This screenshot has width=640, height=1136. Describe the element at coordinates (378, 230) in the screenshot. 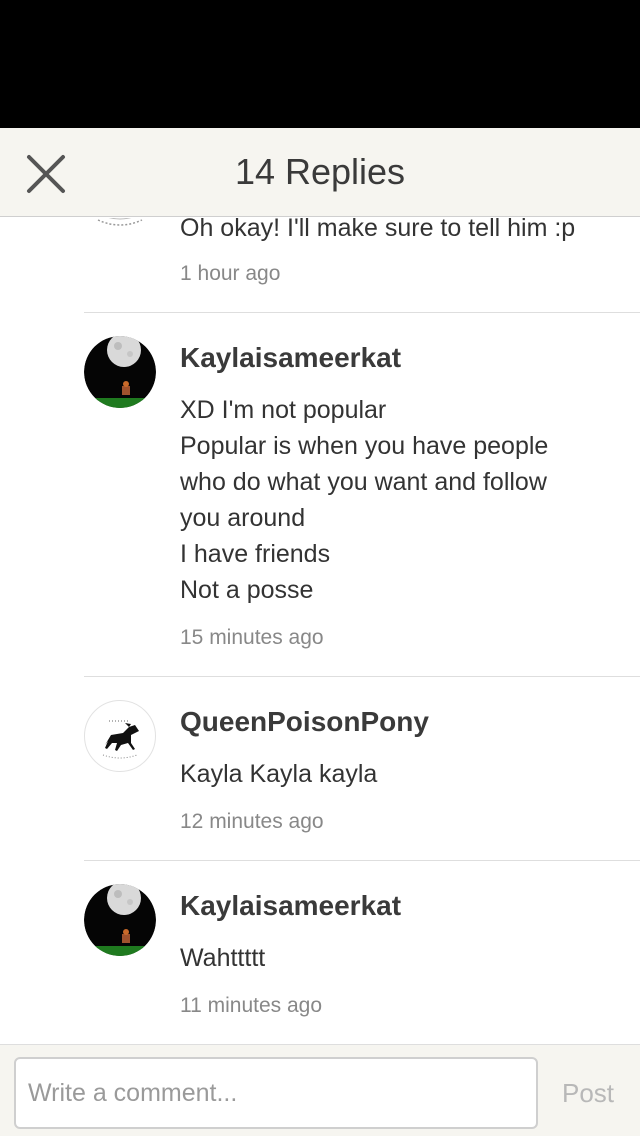

I see `reply-text: Oh okay! I'll make sure to tell him :p` at that location.